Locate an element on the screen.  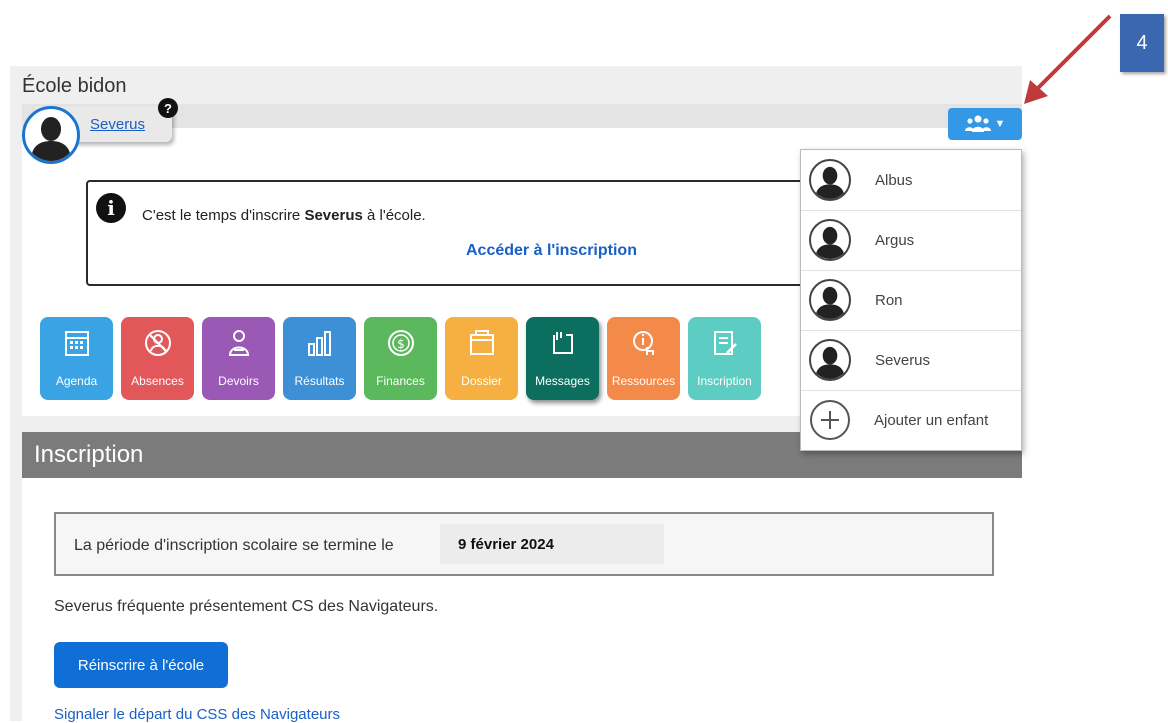
homework-icon is located at coordinates (238, 343).